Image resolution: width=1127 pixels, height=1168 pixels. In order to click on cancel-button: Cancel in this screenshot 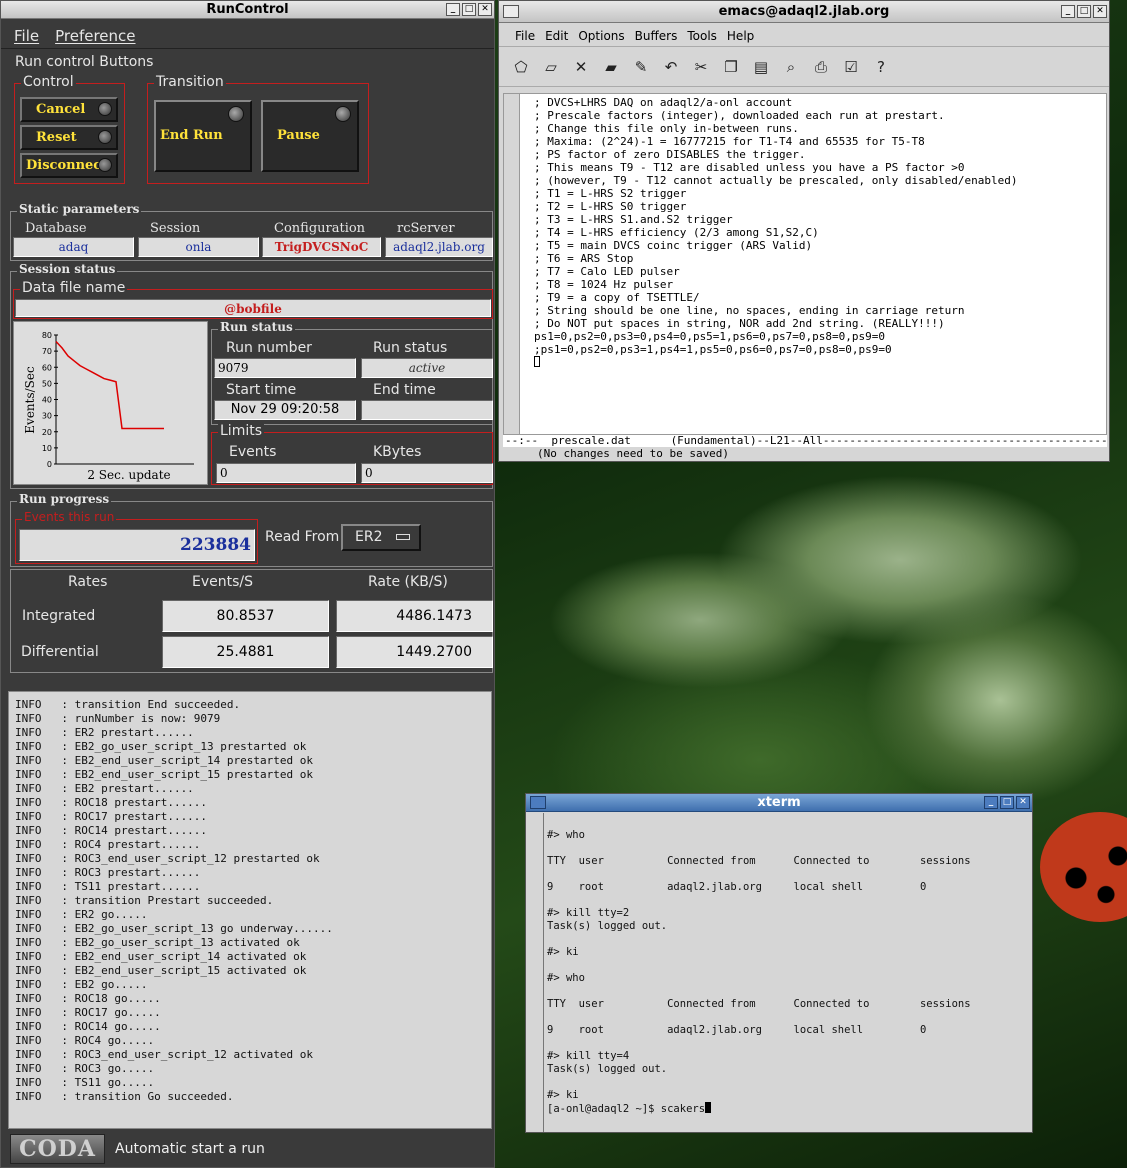, I will do `click(69, 109)`.